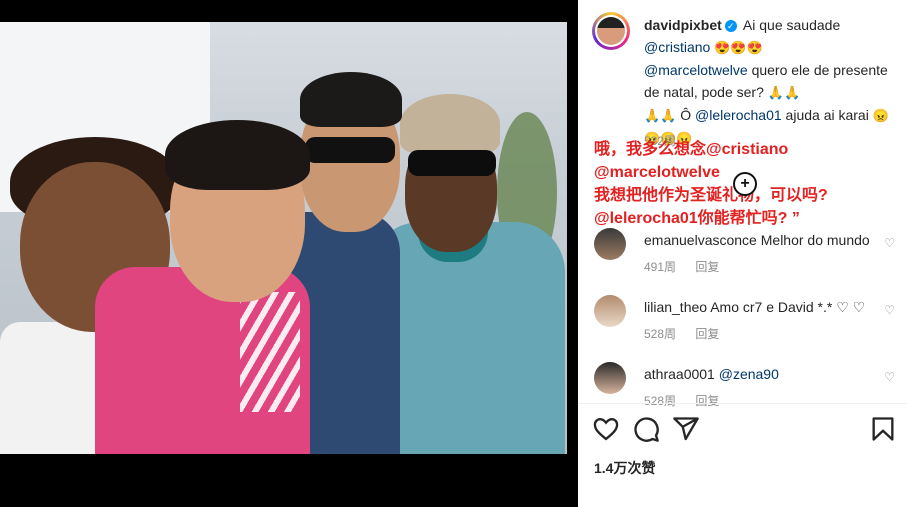  Describe the element at coordinates (745, 184) in the screenshot. I see `plus-cursor-icon: +` at that location.